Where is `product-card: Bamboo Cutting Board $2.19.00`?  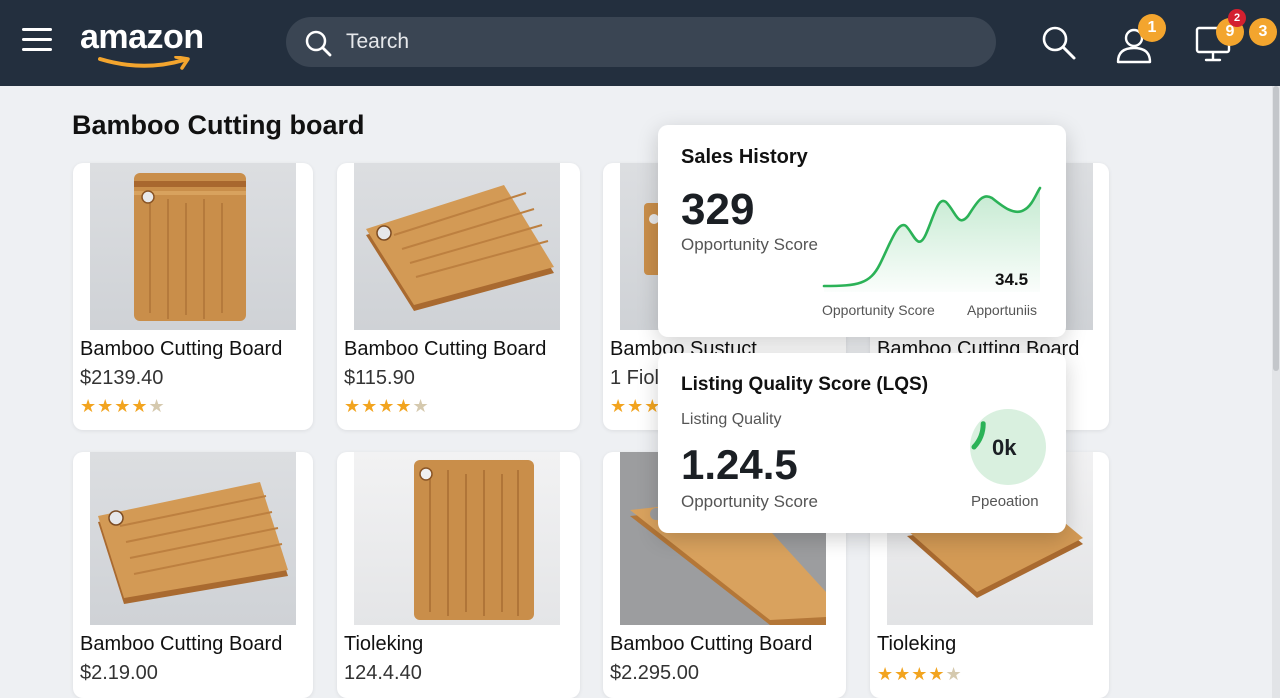 product-card: Bamboo Cutting Board $2.19.00 is located at coordinates (193, 575).